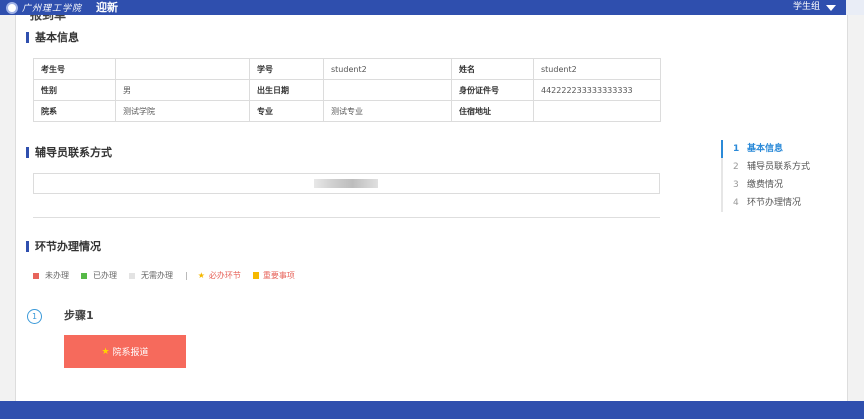 Image resolution: width=864 pixels, height=419 pixels. Describe the element at coordinates (63, 246) in the screenshot. I see `section-title-process: 环节办理情况` at that location.